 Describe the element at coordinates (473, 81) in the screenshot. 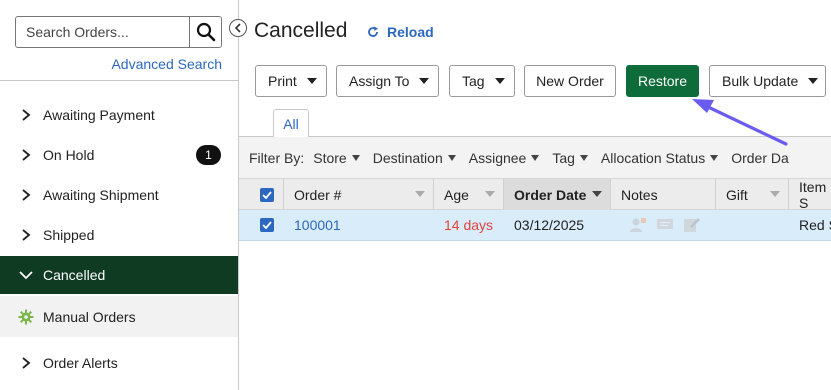

I see `tag-label: Tag` at that location.